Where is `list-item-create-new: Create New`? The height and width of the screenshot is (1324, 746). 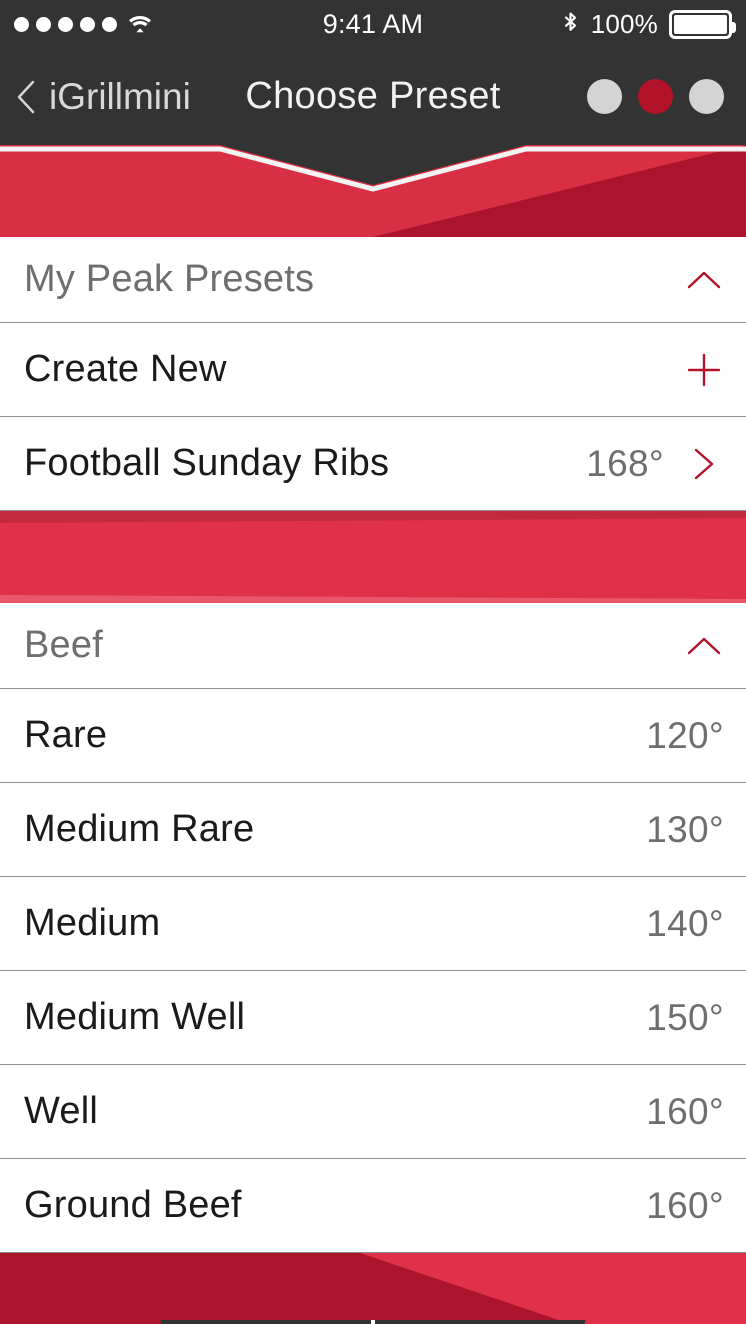
list-item-create-new: Create New is located at coordinates (373, 370).